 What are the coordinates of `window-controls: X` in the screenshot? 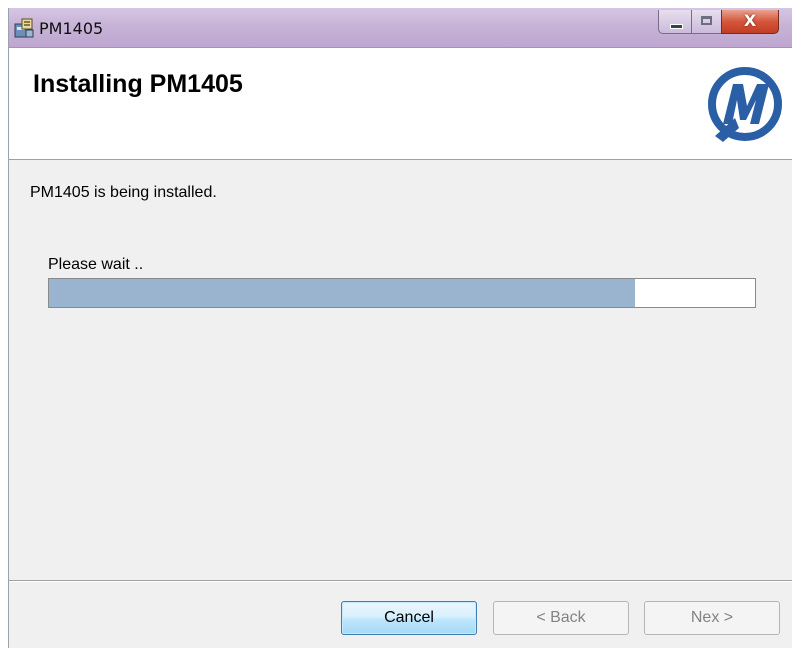 It's located at (718, 23).